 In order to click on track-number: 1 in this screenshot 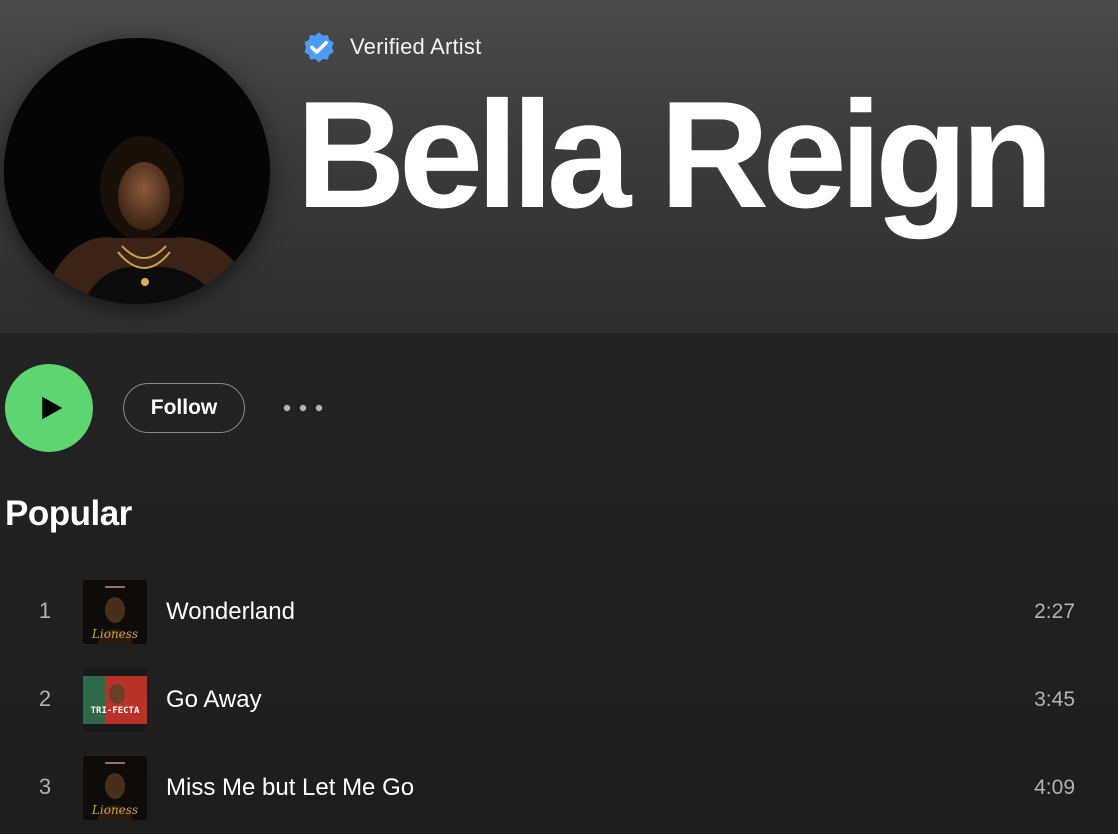, I will do `click(45, 610)`.